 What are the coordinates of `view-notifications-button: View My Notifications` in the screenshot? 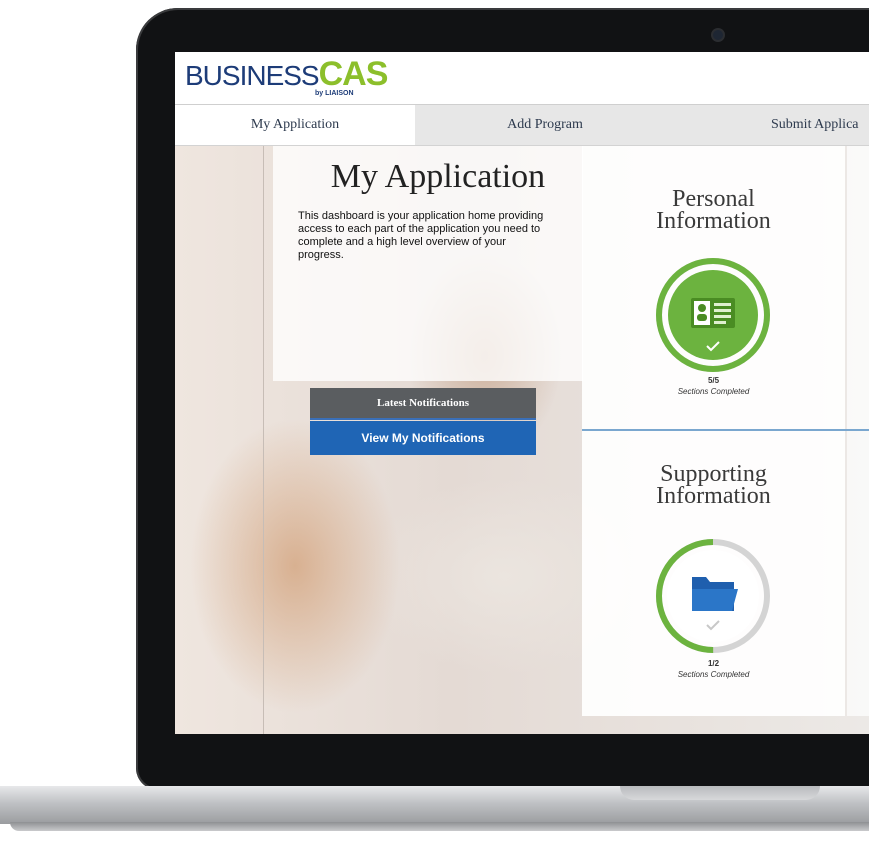 It's located at (423, 438).